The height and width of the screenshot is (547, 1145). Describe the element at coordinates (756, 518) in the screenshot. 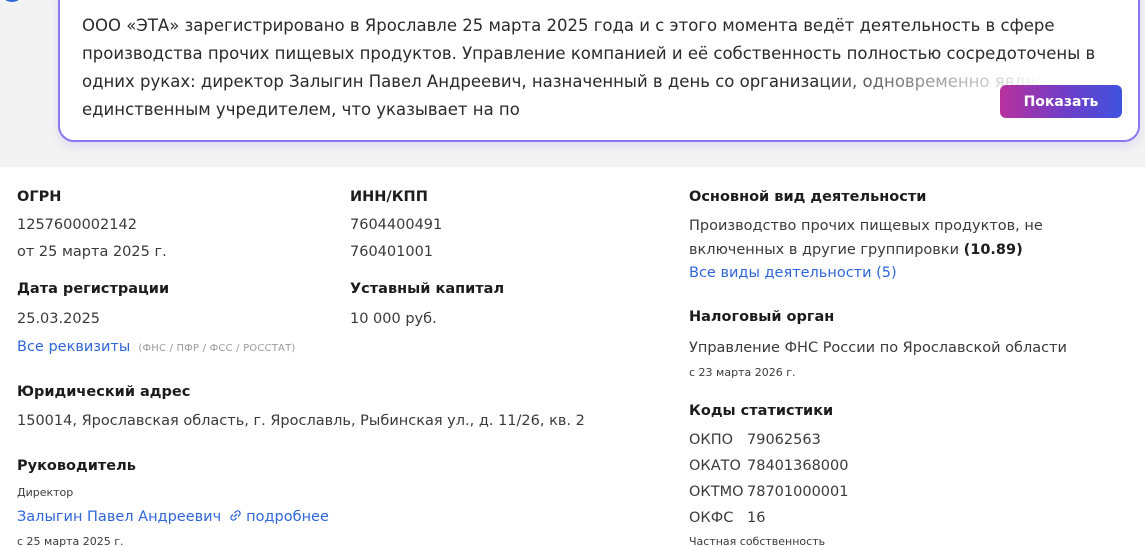

I see `stat-value: 16` at that location.